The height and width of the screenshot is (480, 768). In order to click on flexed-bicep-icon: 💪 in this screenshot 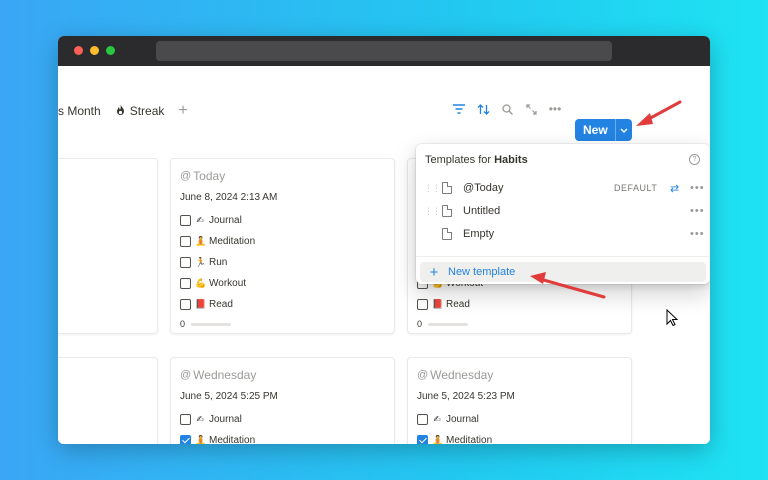, I will do `click(201, 282)`.